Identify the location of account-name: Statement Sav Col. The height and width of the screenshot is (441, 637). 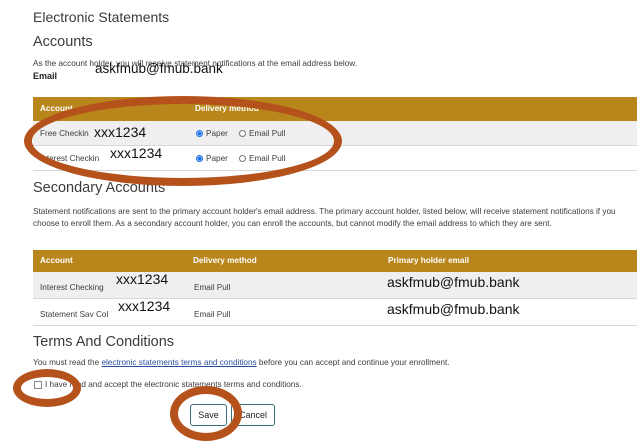
(74, 314).